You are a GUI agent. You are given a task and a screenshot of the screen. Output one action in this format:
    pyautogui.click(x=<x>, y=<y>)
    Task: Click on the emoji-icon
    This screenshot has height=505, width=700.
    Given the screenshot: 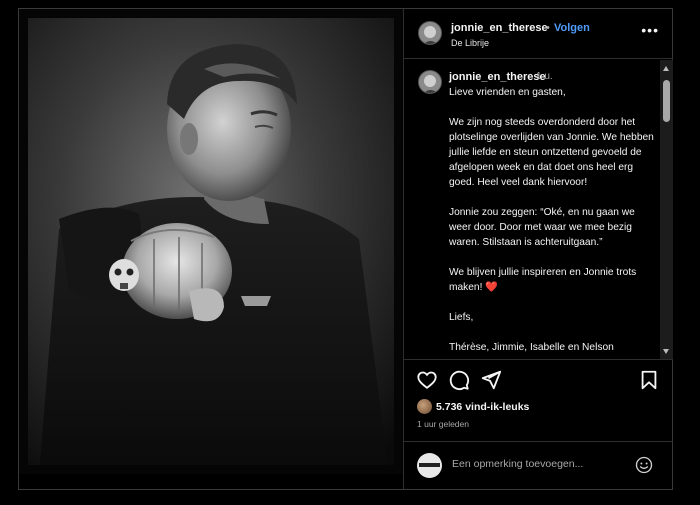 What is the action you would take?
    pyautogui.click(x=644, y=465)
    